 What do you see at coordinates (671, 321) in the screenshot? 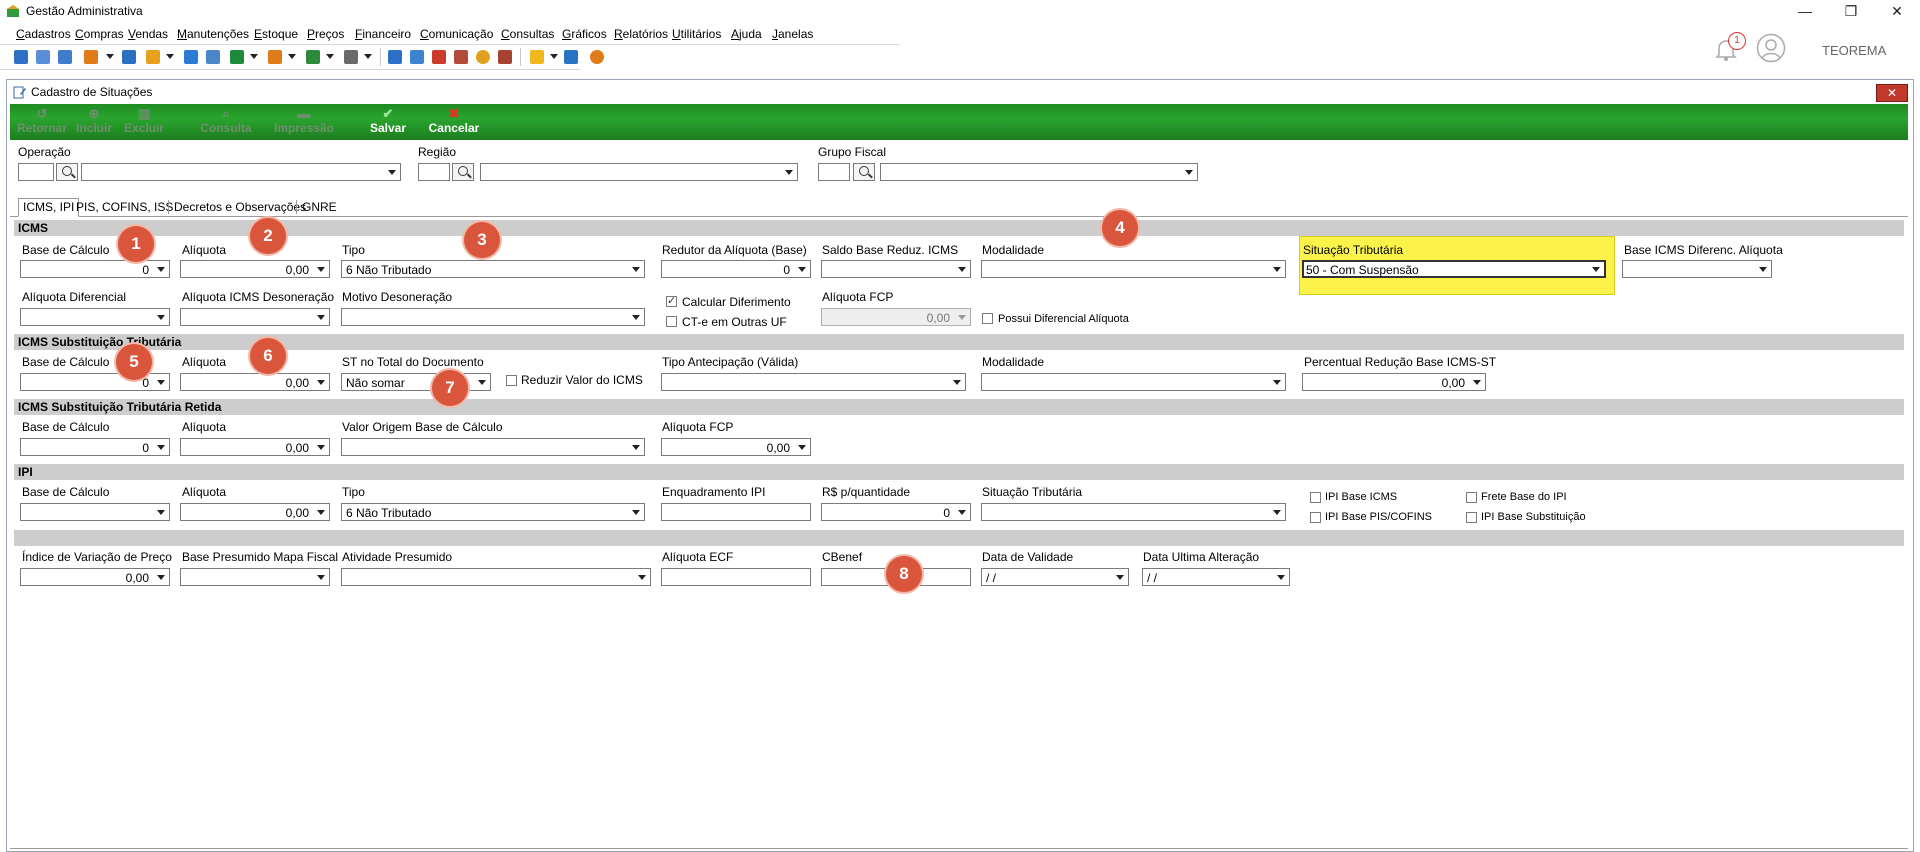
I see `cte-outras-uf-checkbox` at bounding box center [671, 321].